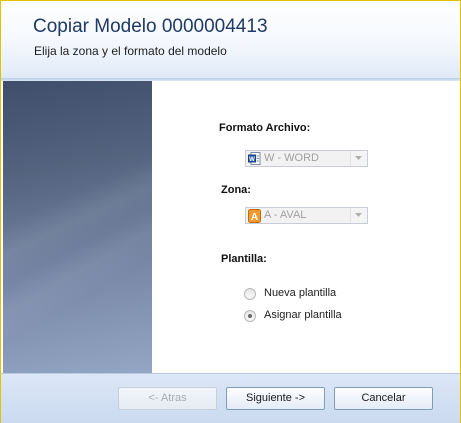 Image resolution: width=461 pixels, height=423 pixels. I want to click on wizard-footer: <- Atras Siguiente -> Cancelar, so click(230, 398).